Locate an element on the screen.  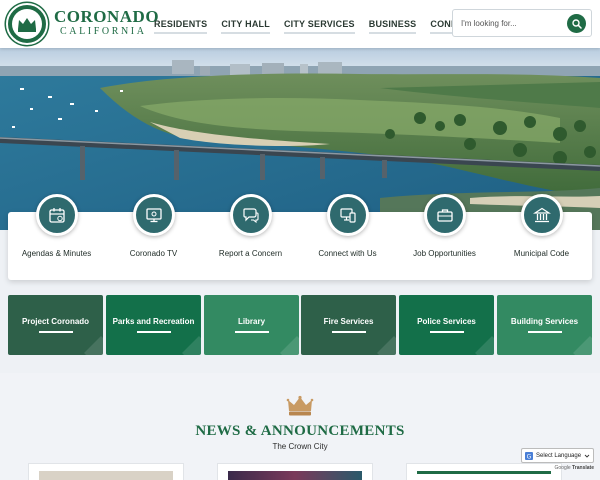
quick-link-report-concern: Report a Concern is located at coordinates (250, 237).